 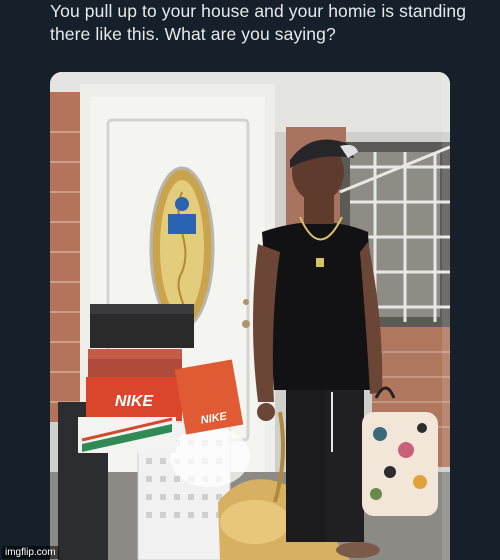 What do you see at coordinates (30, 552) in the screenshot?
I see `watermark: imgflip.com` at bounding box center [30, 552].